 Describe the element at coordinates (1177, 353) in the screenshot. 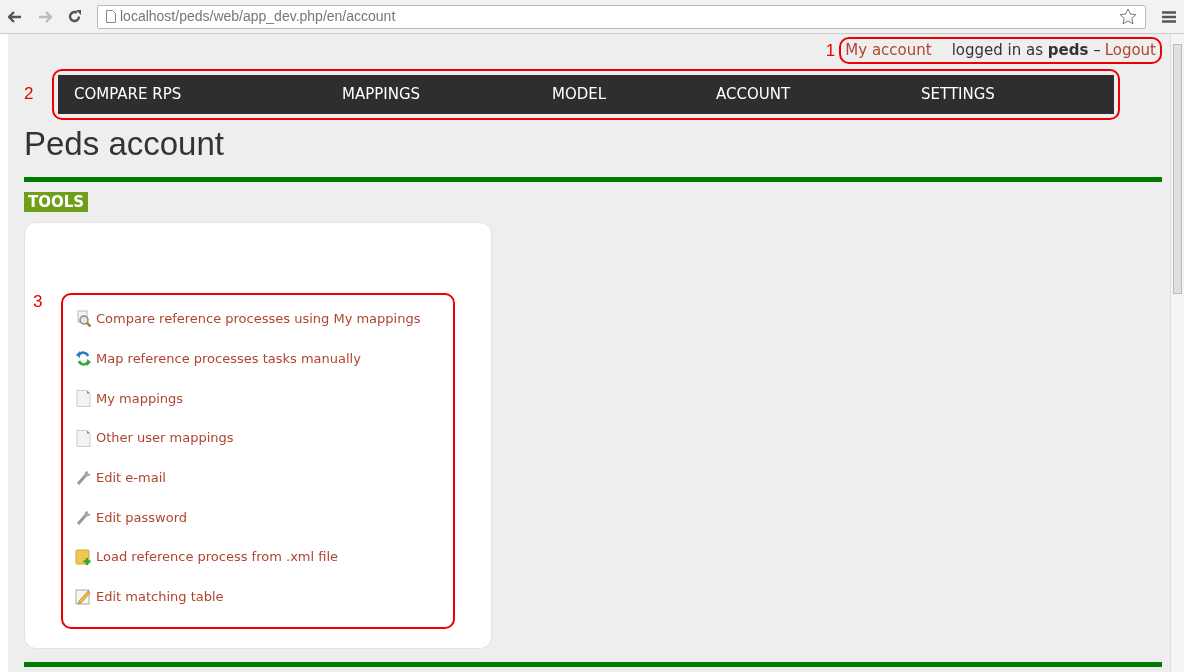

I see `scrollbar` at that location.